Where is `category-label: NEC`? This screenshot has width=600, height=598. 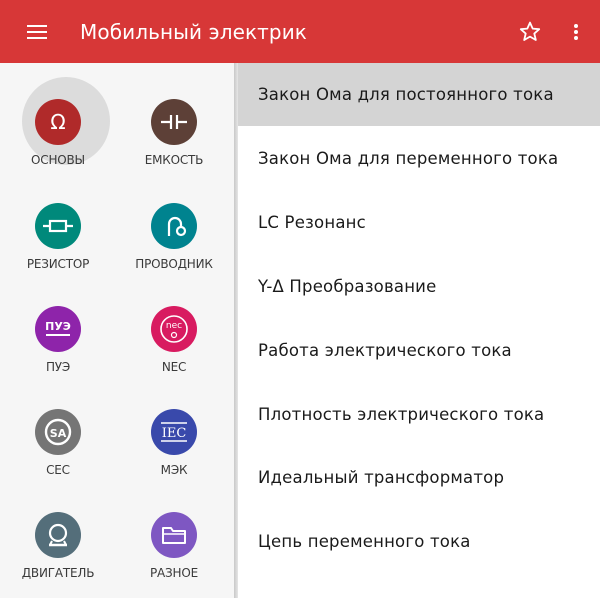
category-label: NEC is located at coordinates (174, 367).